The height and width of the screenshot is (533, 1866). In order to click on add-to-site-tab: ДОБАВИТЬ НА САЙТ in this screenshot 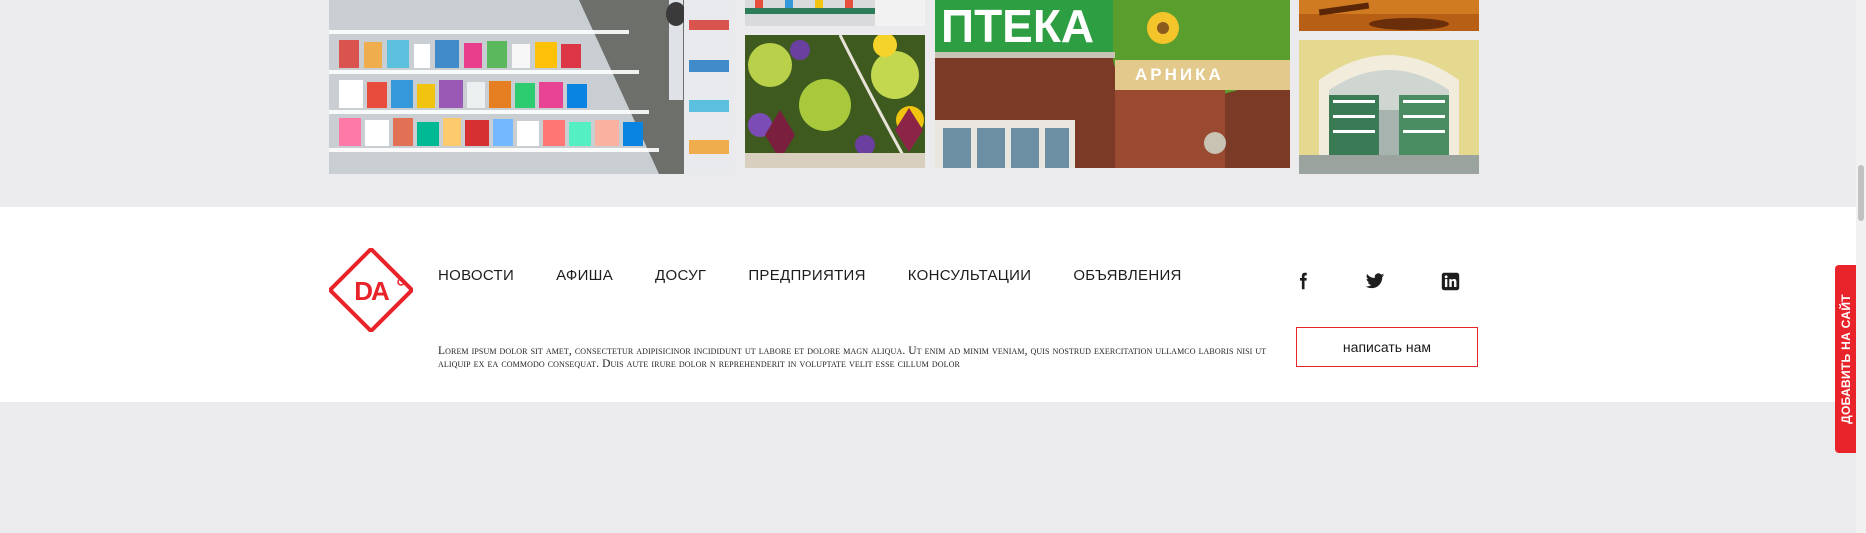, I will do `click(1845, 359)`.